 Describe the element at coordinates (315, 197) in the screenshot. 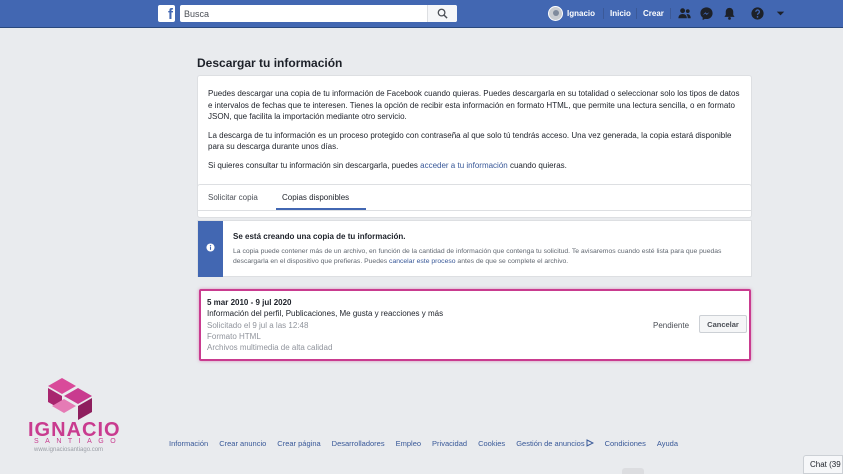

I see `tab-available-copies: Copias disponibles` at that location.